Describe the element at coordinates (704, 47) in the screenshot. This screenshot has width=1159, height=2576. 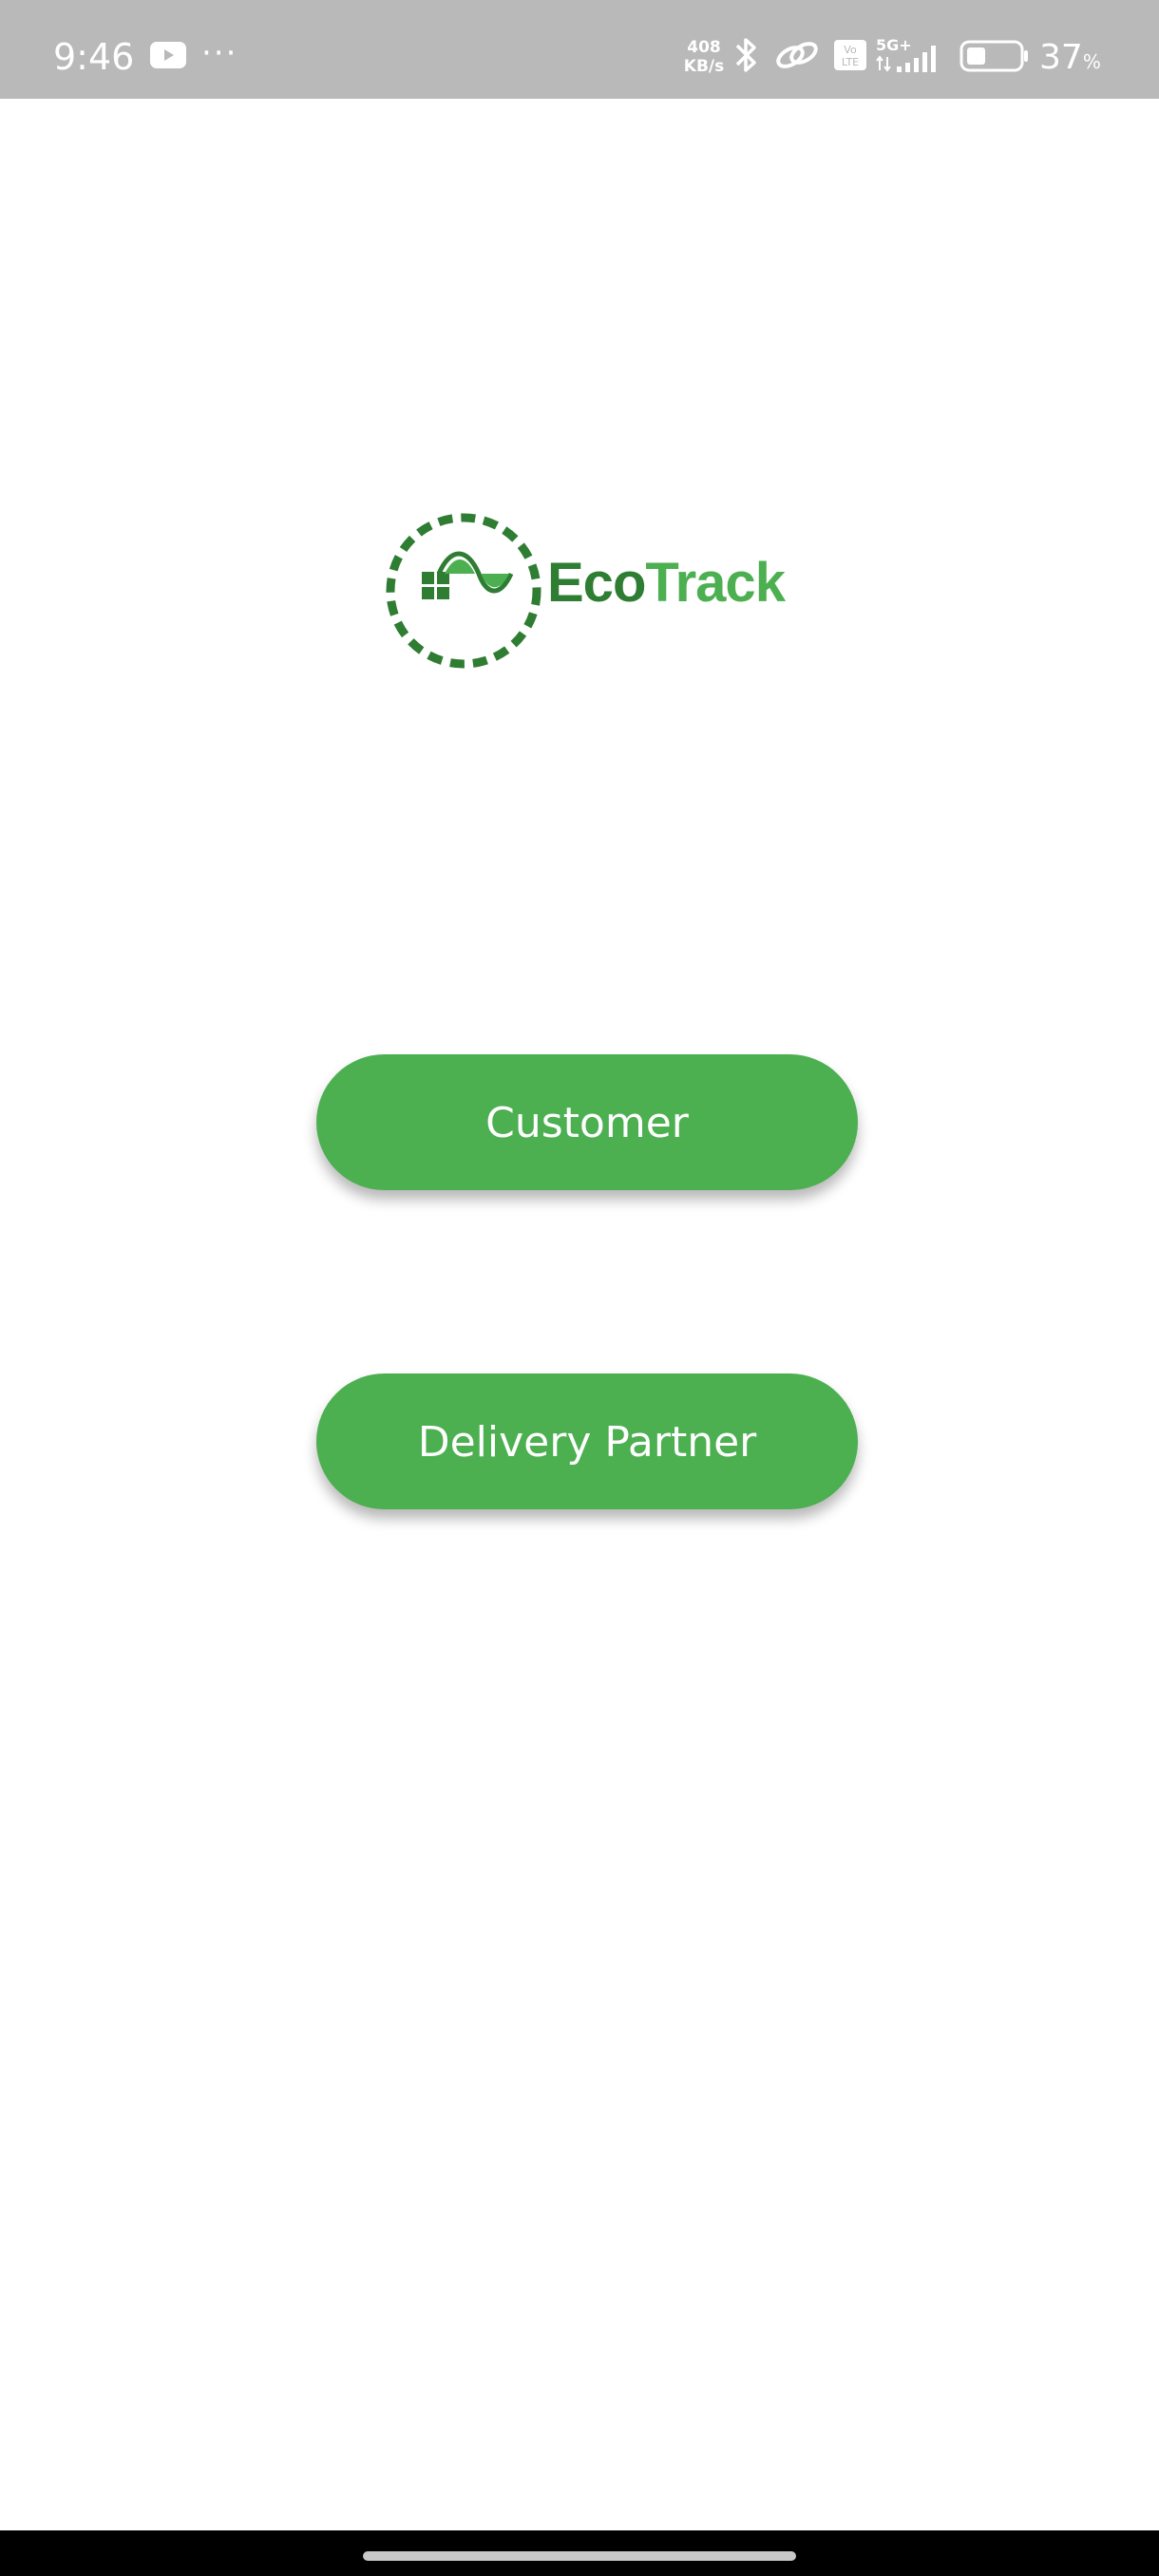
I see `network-speed-value: 408` at that location.